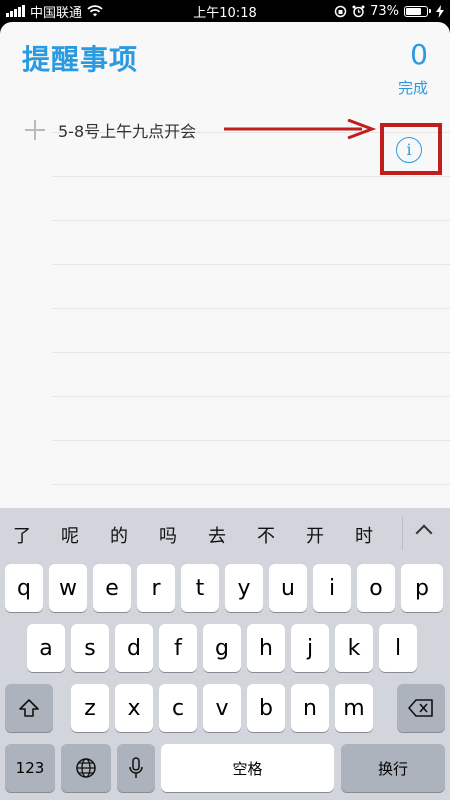 This screenshot has width=450, height=800. I want to click on key-m: m, so click(354, 708).